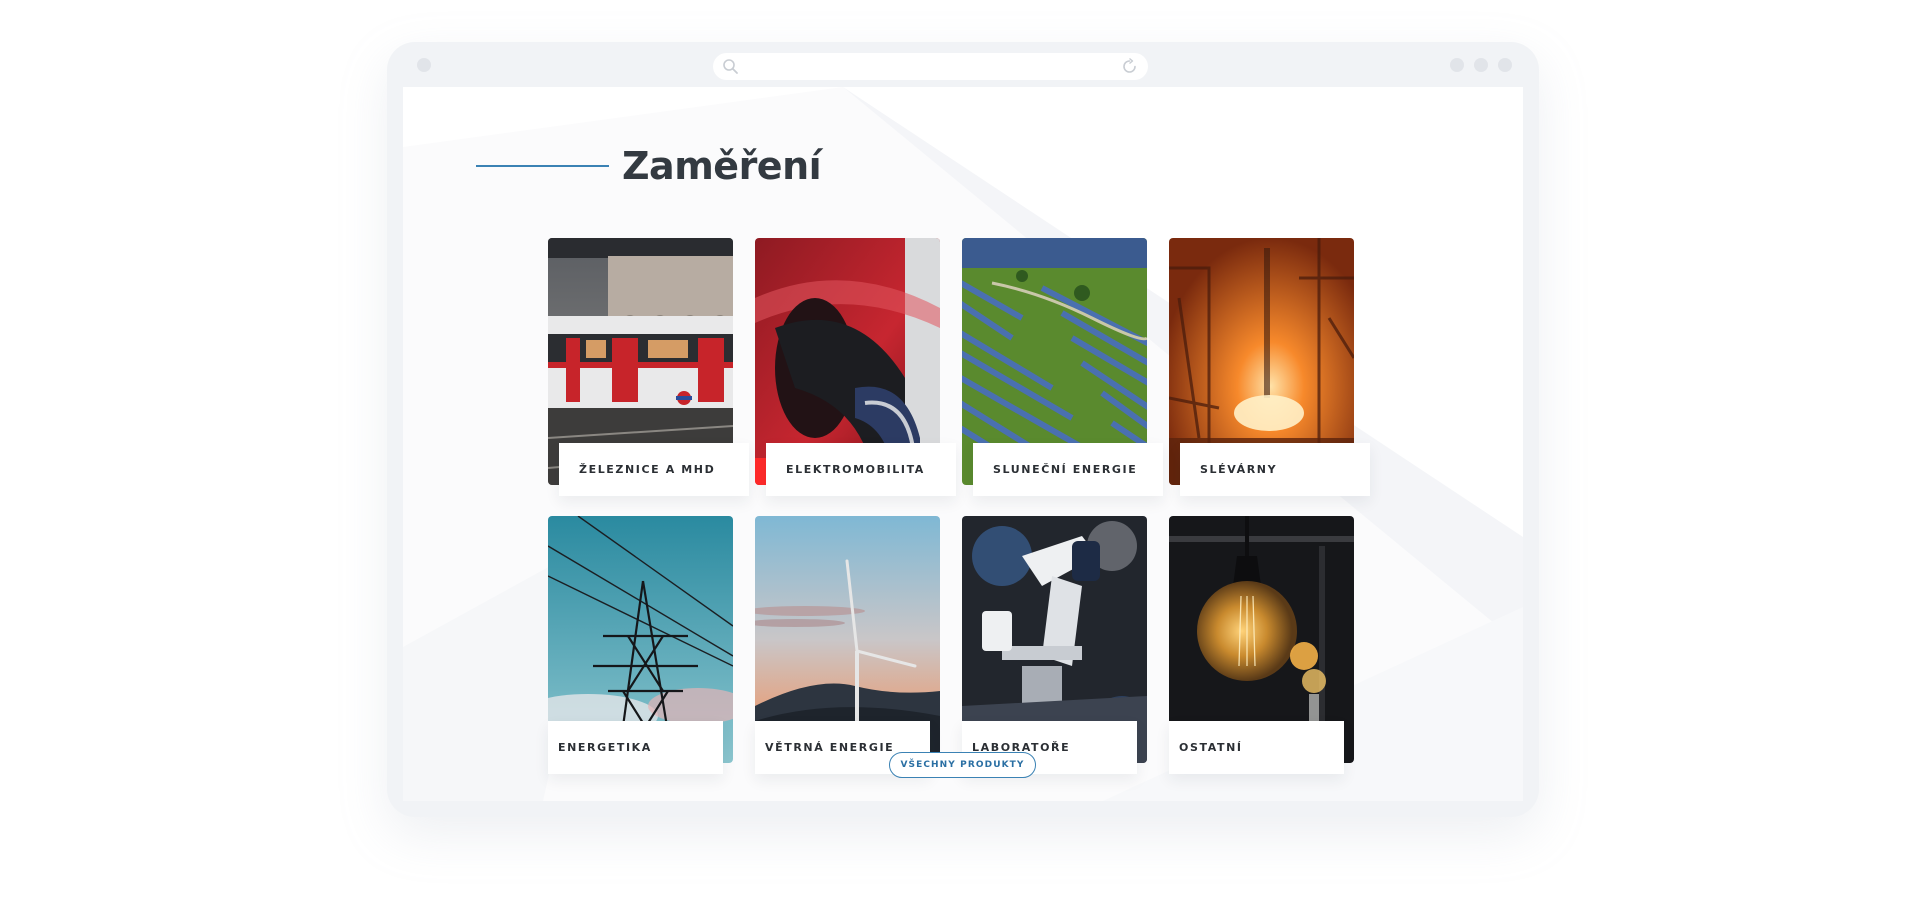 This screenshot has width=1920, height=900. I want to click on page-title: Zaměření, so click(722, 166).